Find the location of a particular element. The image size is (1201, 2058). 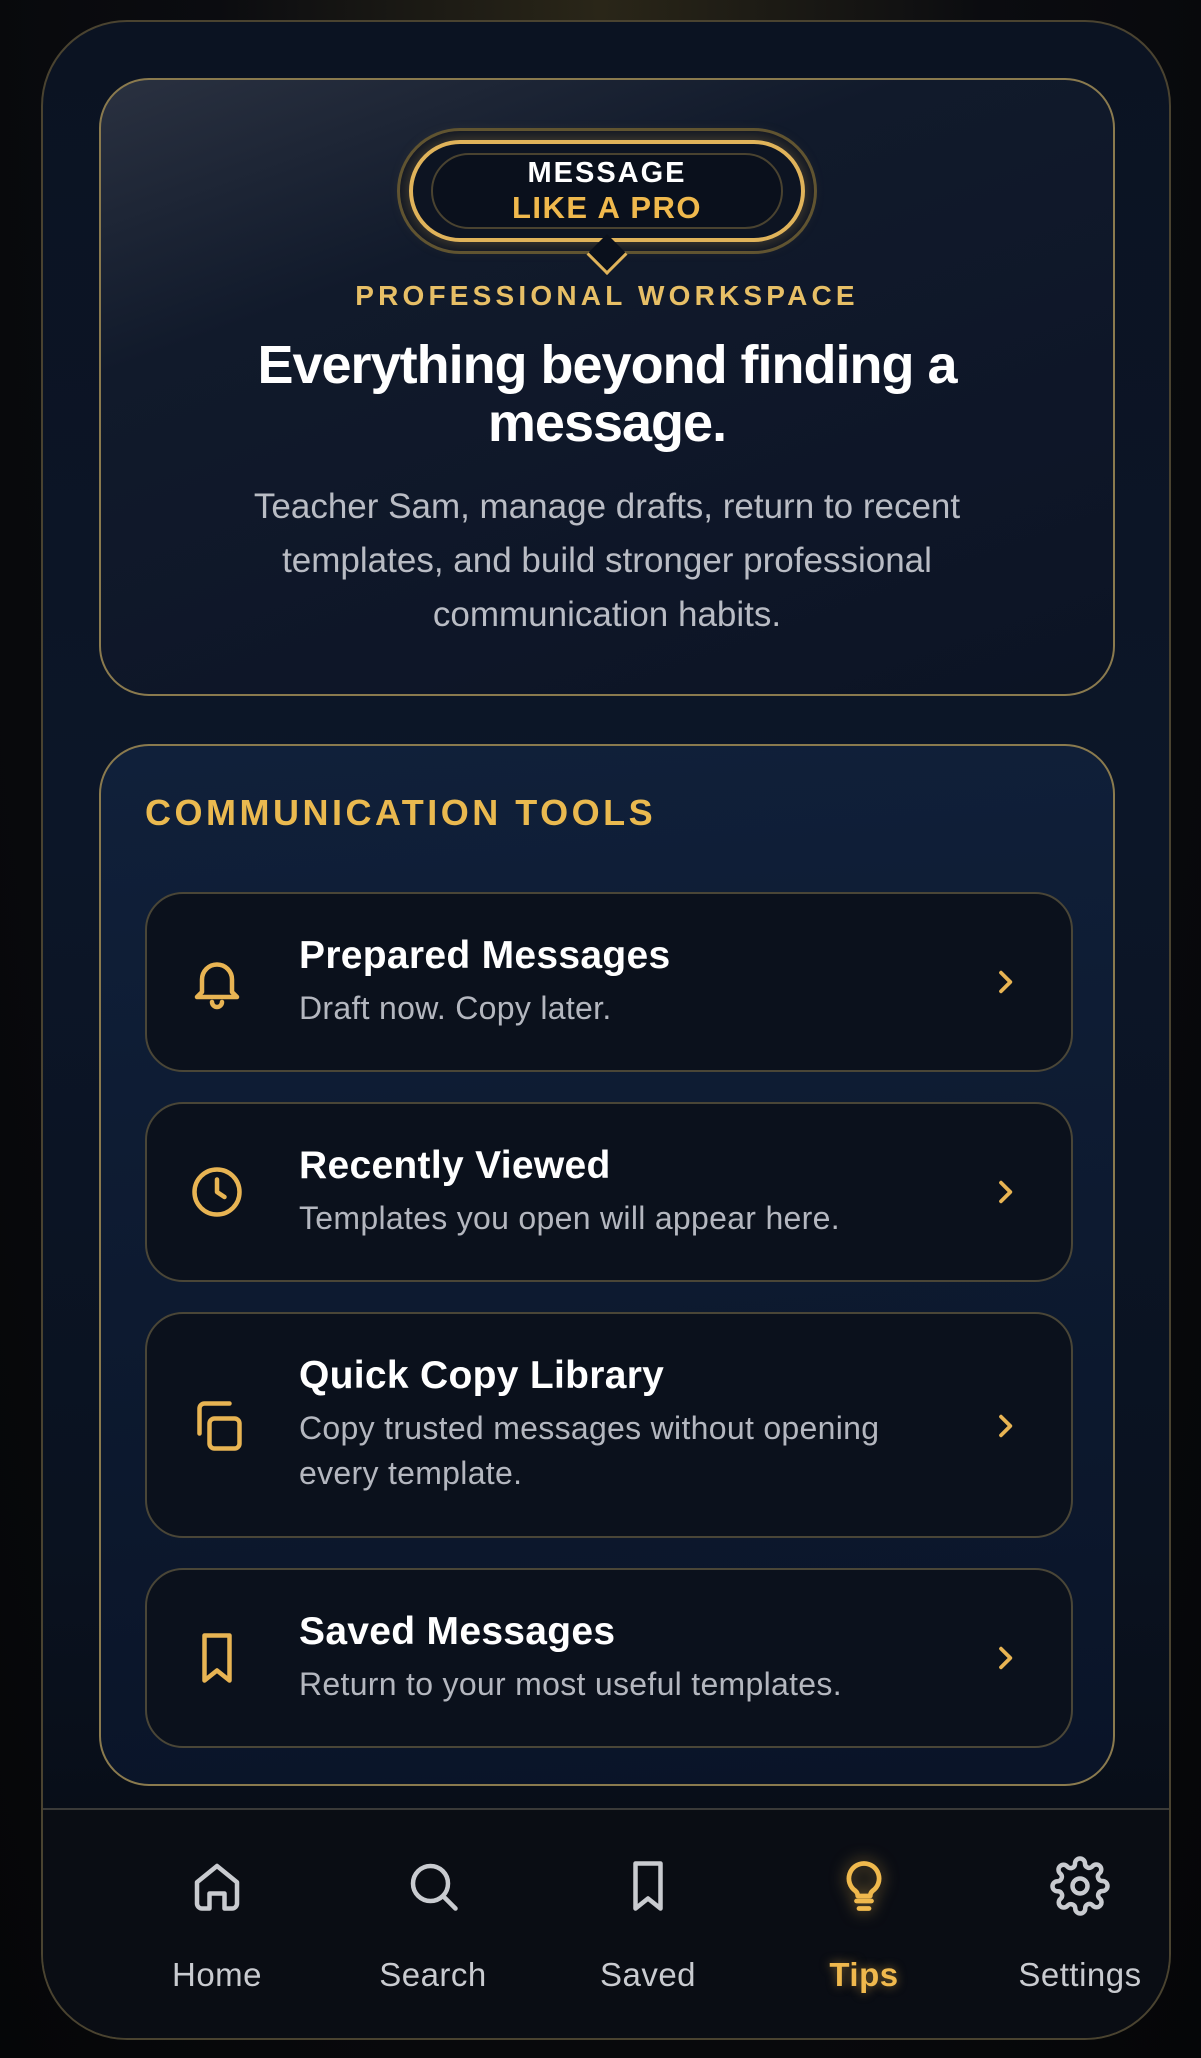

section-title: COMMUNICATION TOOLS is located at coordinates (401, 812).